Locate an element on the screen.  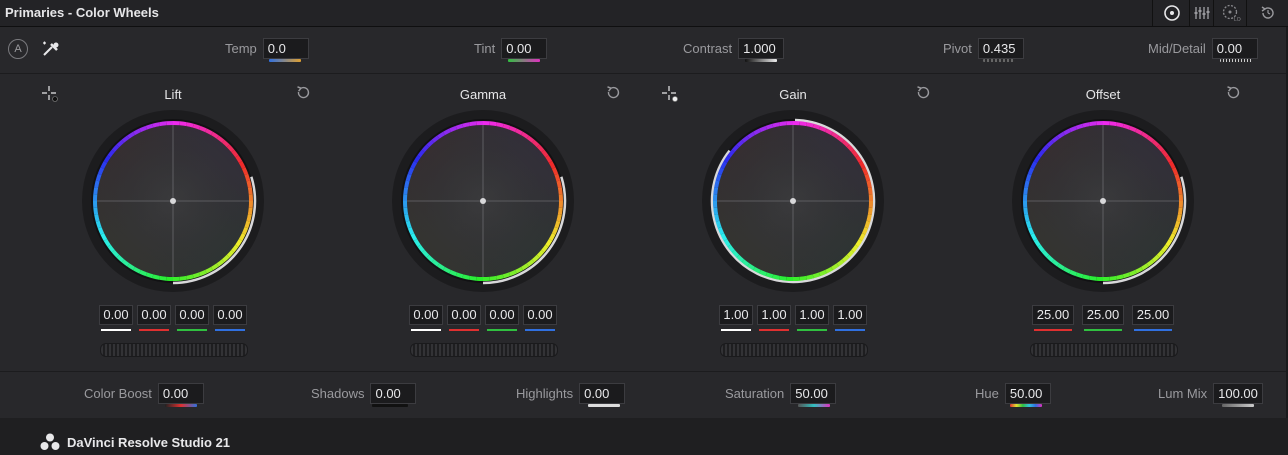
gain-master-value: 1.00 is located at coordinates (736, 315).